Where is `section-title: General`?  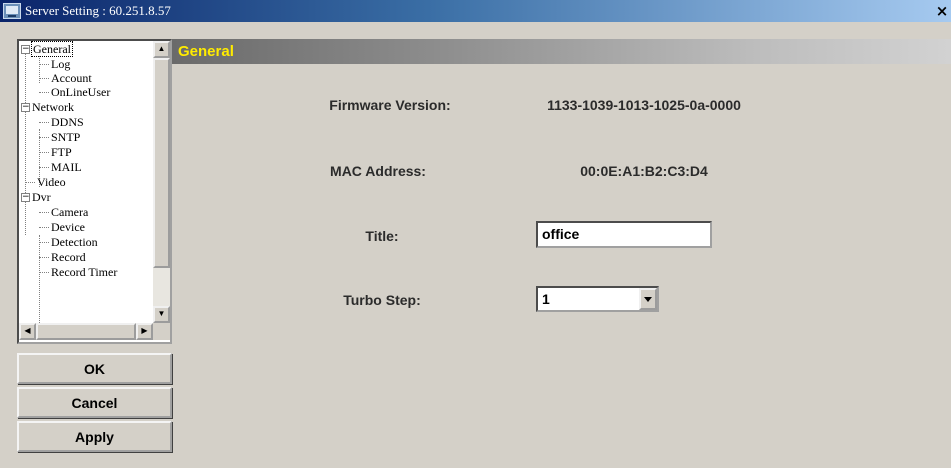 section-title: General is located at coordinates (206, 51).